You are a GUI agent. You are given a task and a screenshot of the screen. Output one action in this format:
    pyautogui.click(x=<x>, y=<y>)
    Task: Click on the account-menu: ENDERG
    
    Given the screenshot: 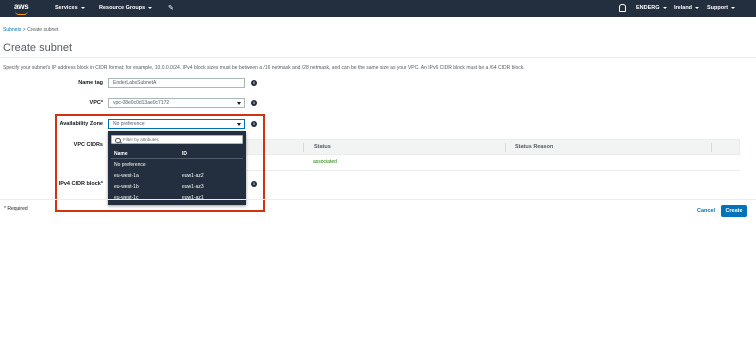 What is the action you would take?
    pyautogui.click(x=651, y=8)
    